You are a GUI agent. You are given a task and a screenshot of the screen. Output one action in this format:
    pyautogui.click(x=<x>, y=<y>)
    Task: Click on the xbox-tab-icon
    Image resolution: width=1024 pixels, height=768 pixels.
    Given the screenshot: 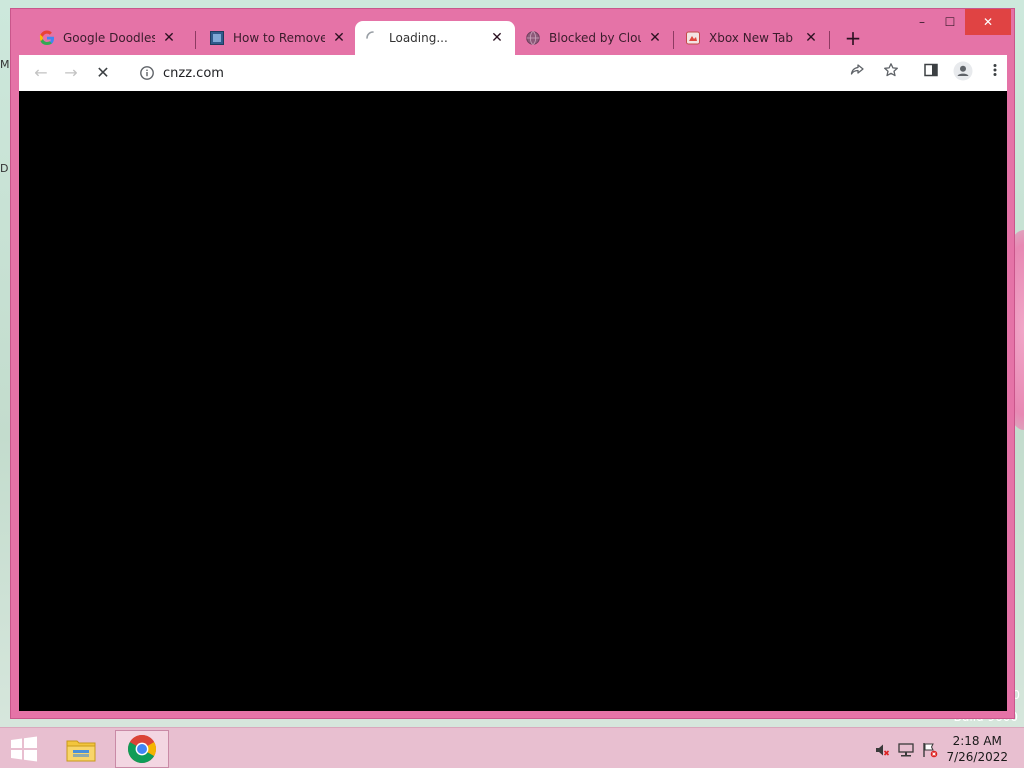 What is the action you would take?
    pyautogui.click(x=693, y=38)
    